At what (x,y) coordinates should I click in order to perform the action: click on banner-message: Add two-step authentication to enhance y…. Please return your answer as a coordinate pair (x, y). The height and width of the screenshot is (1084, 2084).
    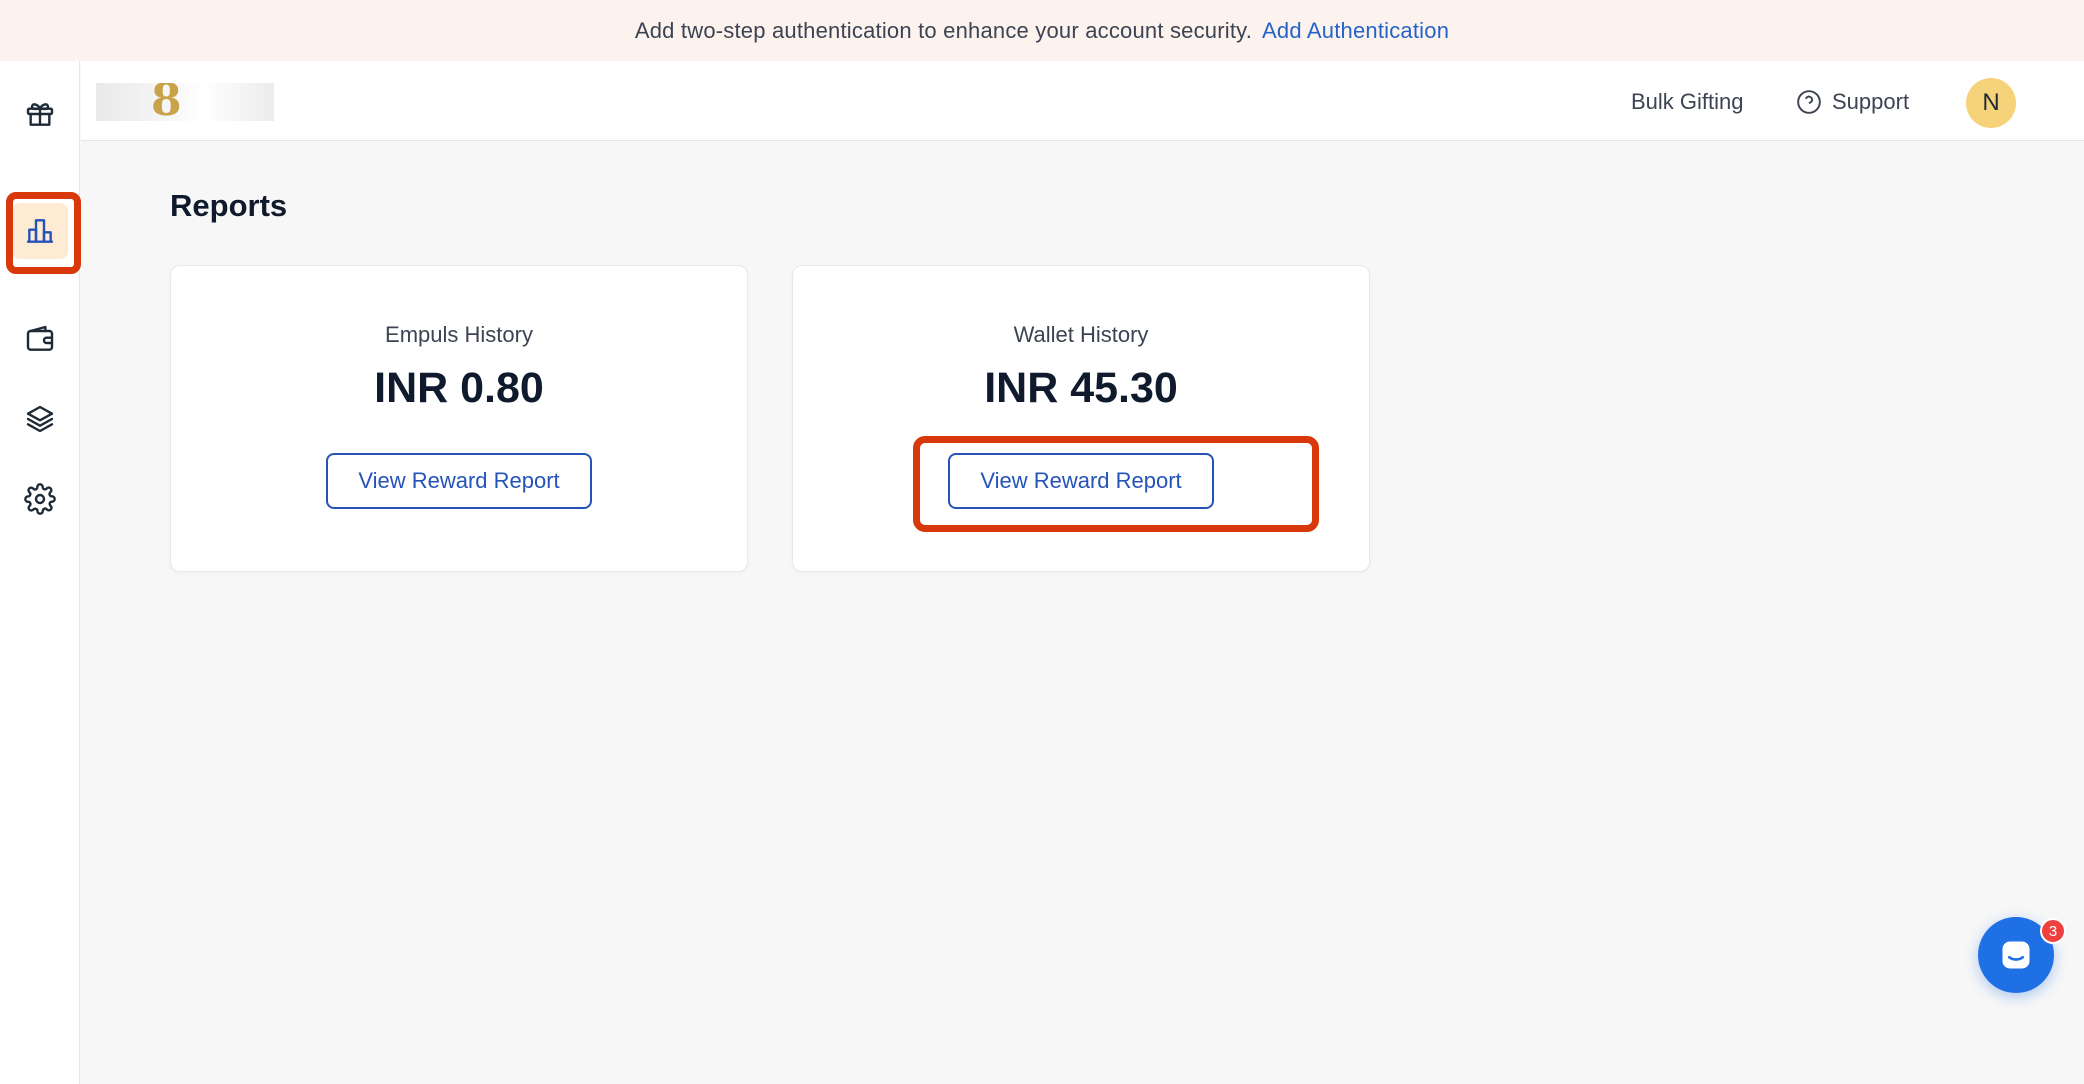
    Looking at the image, I should click on (943, 30).